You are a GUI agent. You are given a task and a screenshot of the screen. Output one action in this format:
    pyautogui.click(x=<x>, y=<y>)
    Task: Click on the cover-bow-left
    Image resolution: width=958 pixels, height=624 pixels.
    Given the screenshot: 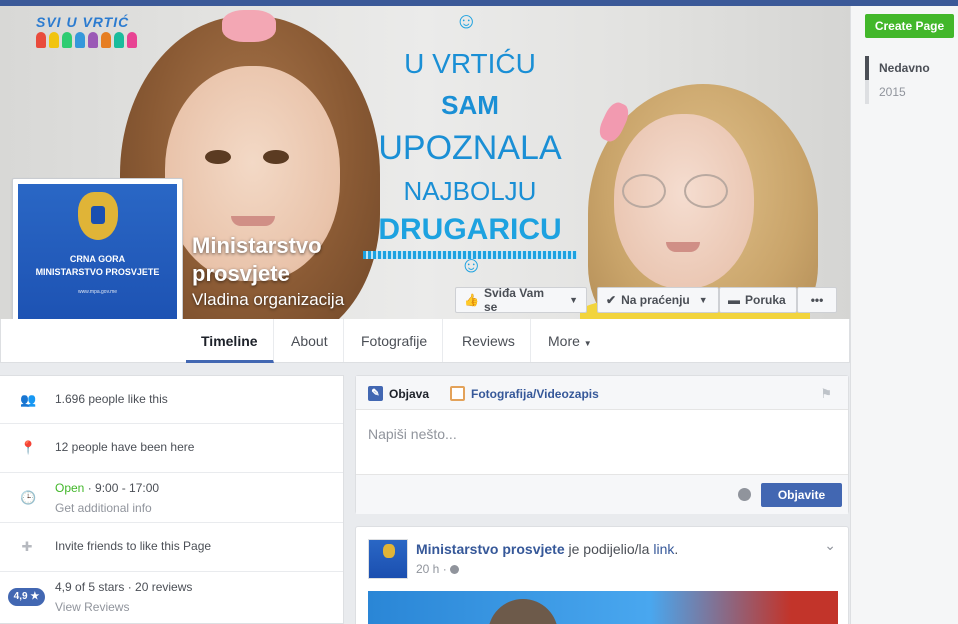 What is the action you would take?
    pyautogui.click(x=249, y=26)
    